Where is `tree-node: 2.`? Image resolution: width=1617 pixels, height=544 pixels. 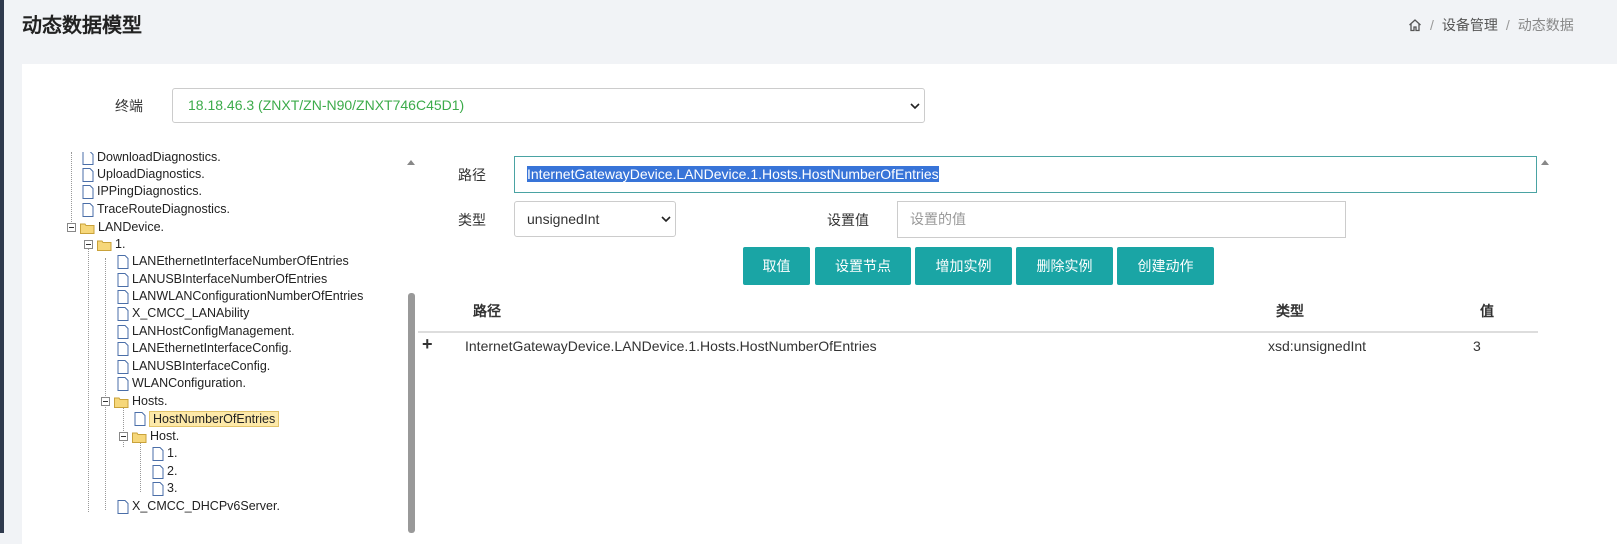
tree-node: 2. is located at coordinates (164, 471).